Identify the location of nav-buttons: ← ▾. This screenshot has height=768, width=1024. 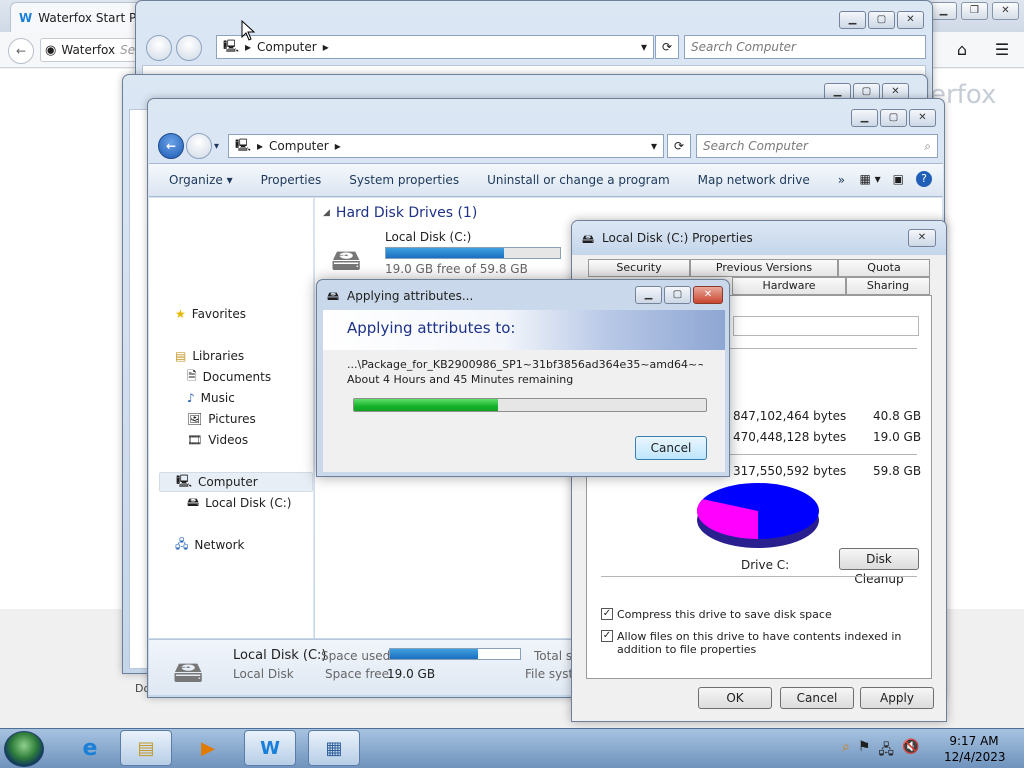
(188, 146).